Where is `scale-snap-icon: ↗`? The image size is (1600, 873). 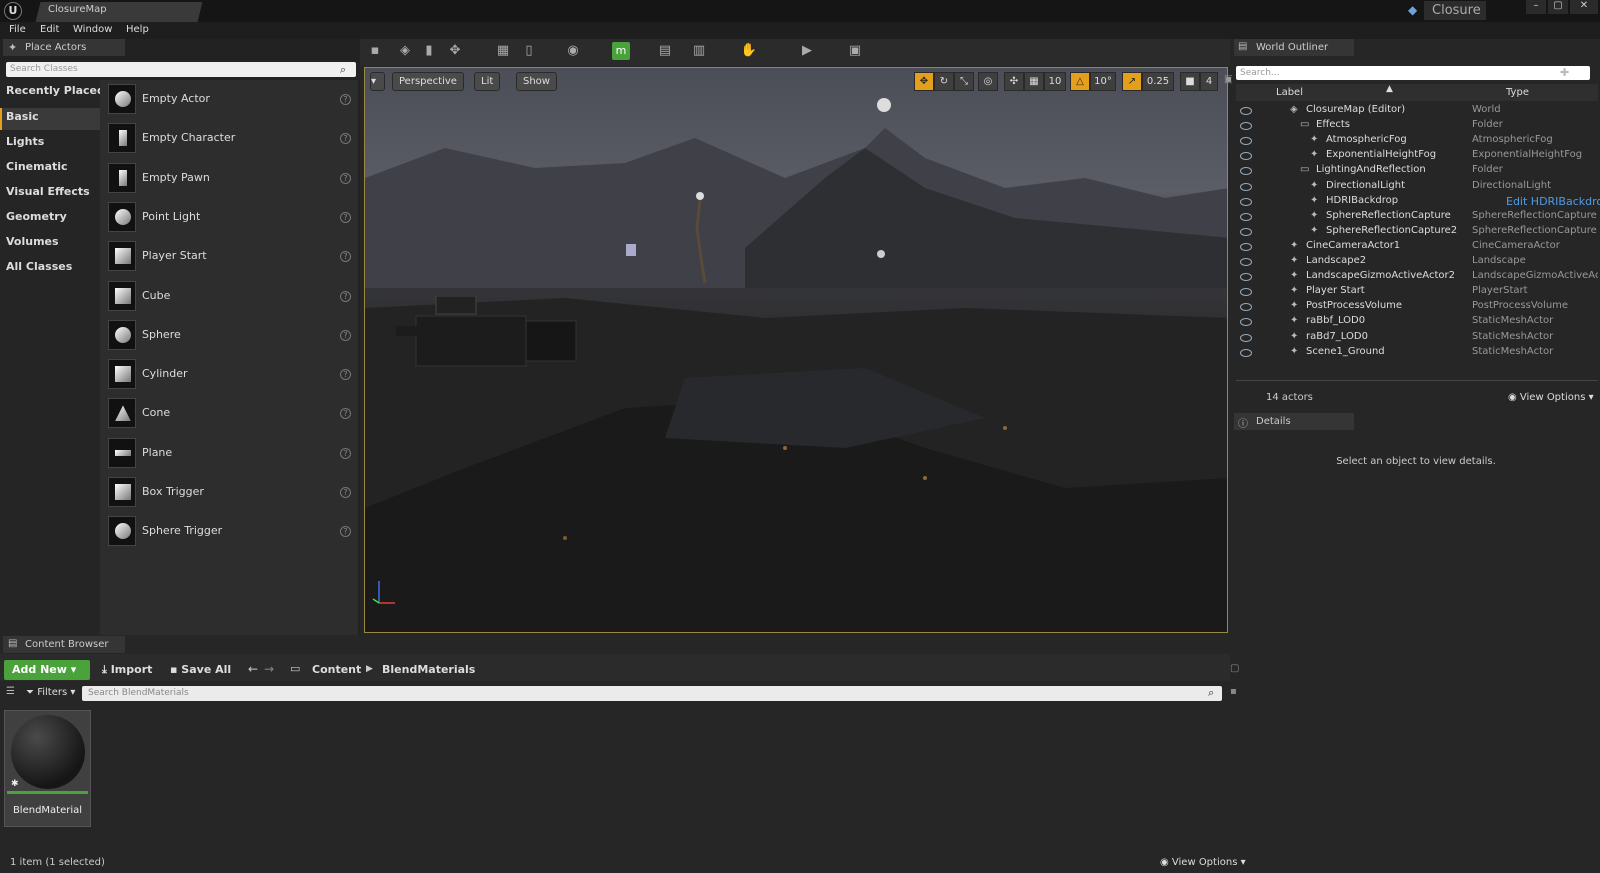
scale-snap-icon: ↗ is located at coordinates (1132, 81).